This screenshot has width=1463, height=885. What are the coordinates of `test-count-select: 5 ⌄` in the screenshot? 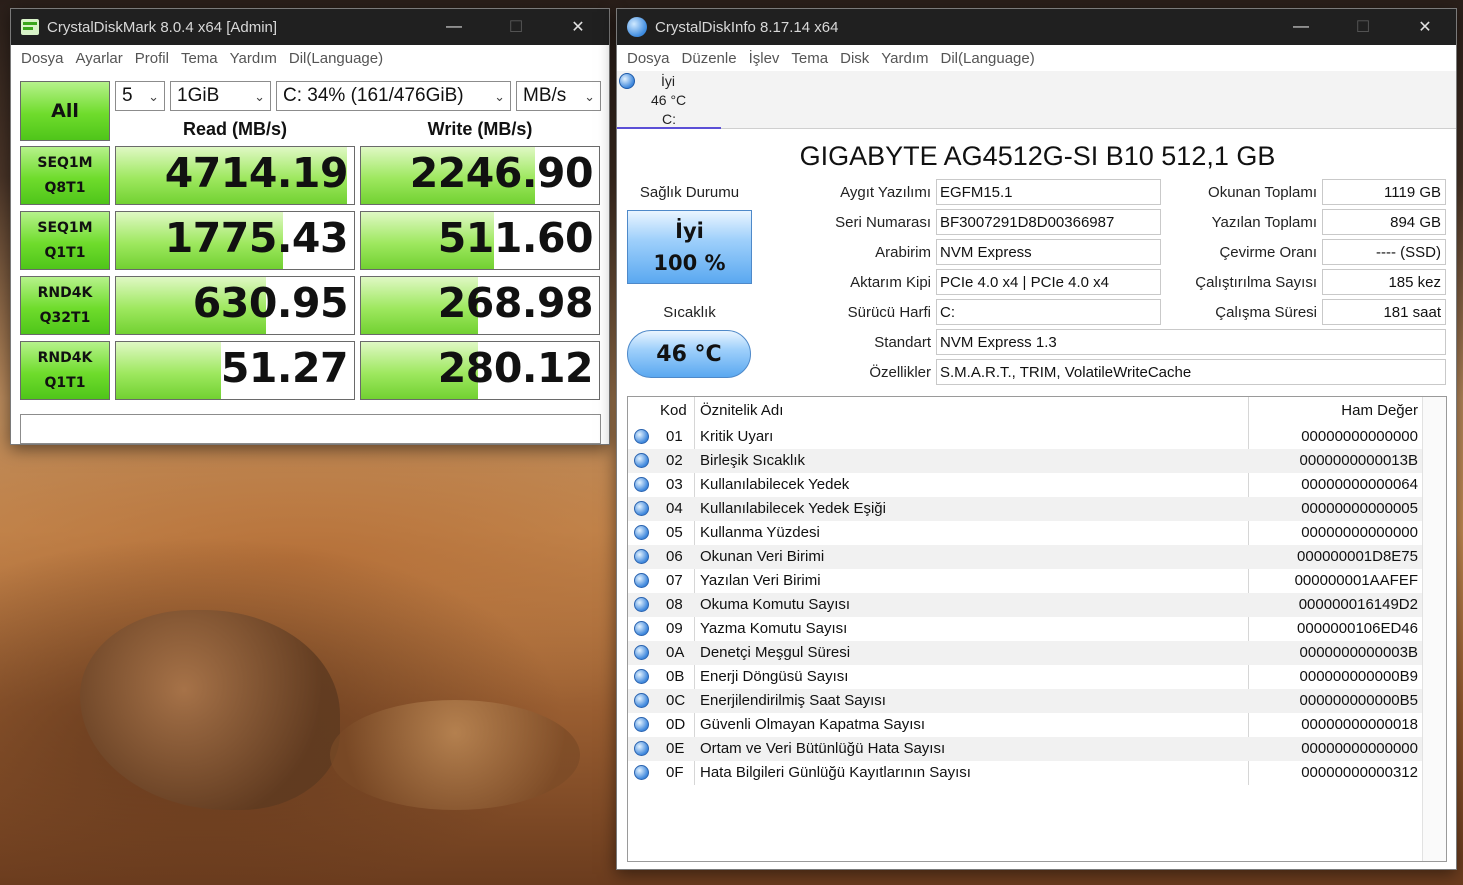 It's located at (140, 96).